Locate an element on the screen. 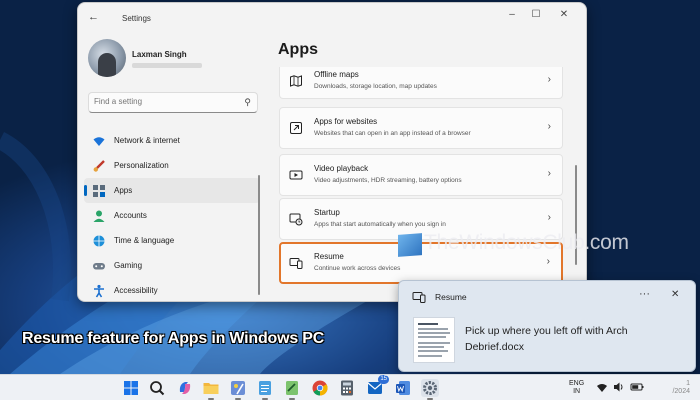 This screenshot has height=400, width=700. sidebar-item-label: Personalization is located at coordinates (141, 165).